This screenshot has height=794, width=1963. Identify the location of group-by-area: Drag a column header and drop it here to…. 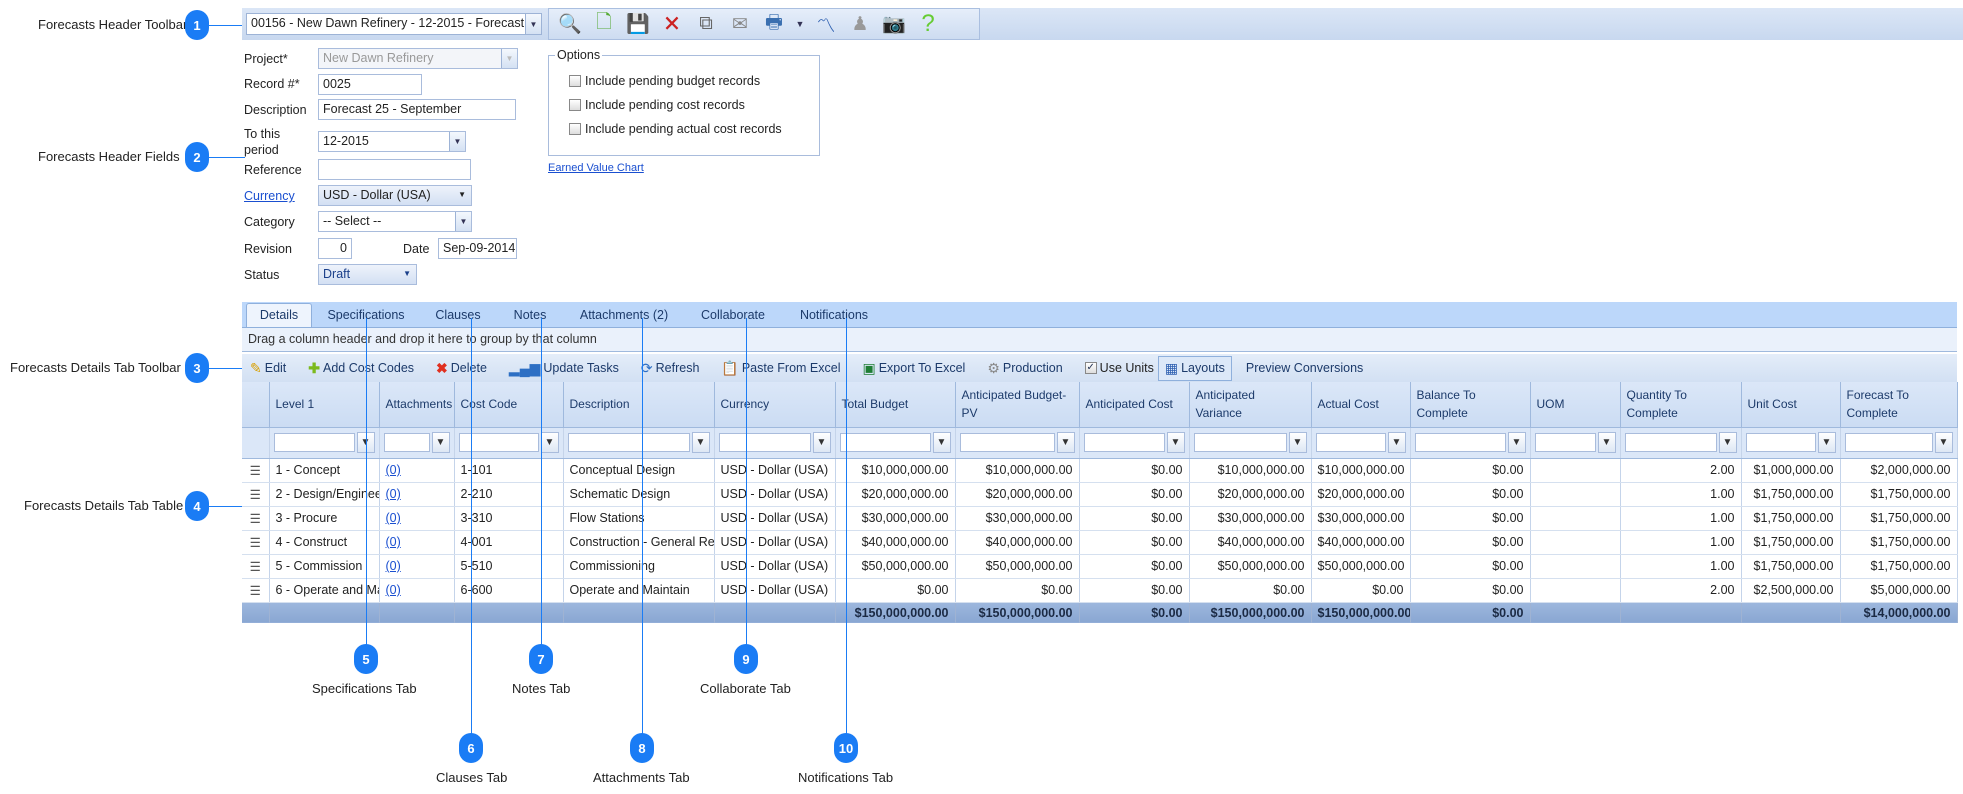
(1099, 340).